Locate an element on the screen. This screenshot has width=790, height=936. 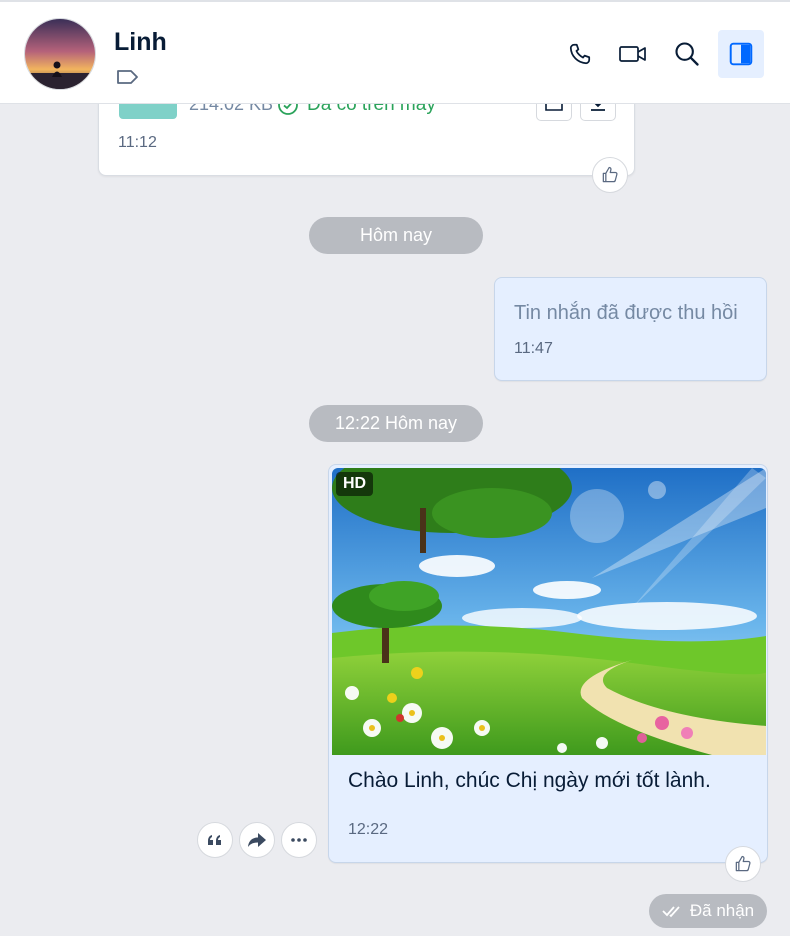
video-call-icon is located at coordinates (632, 54).